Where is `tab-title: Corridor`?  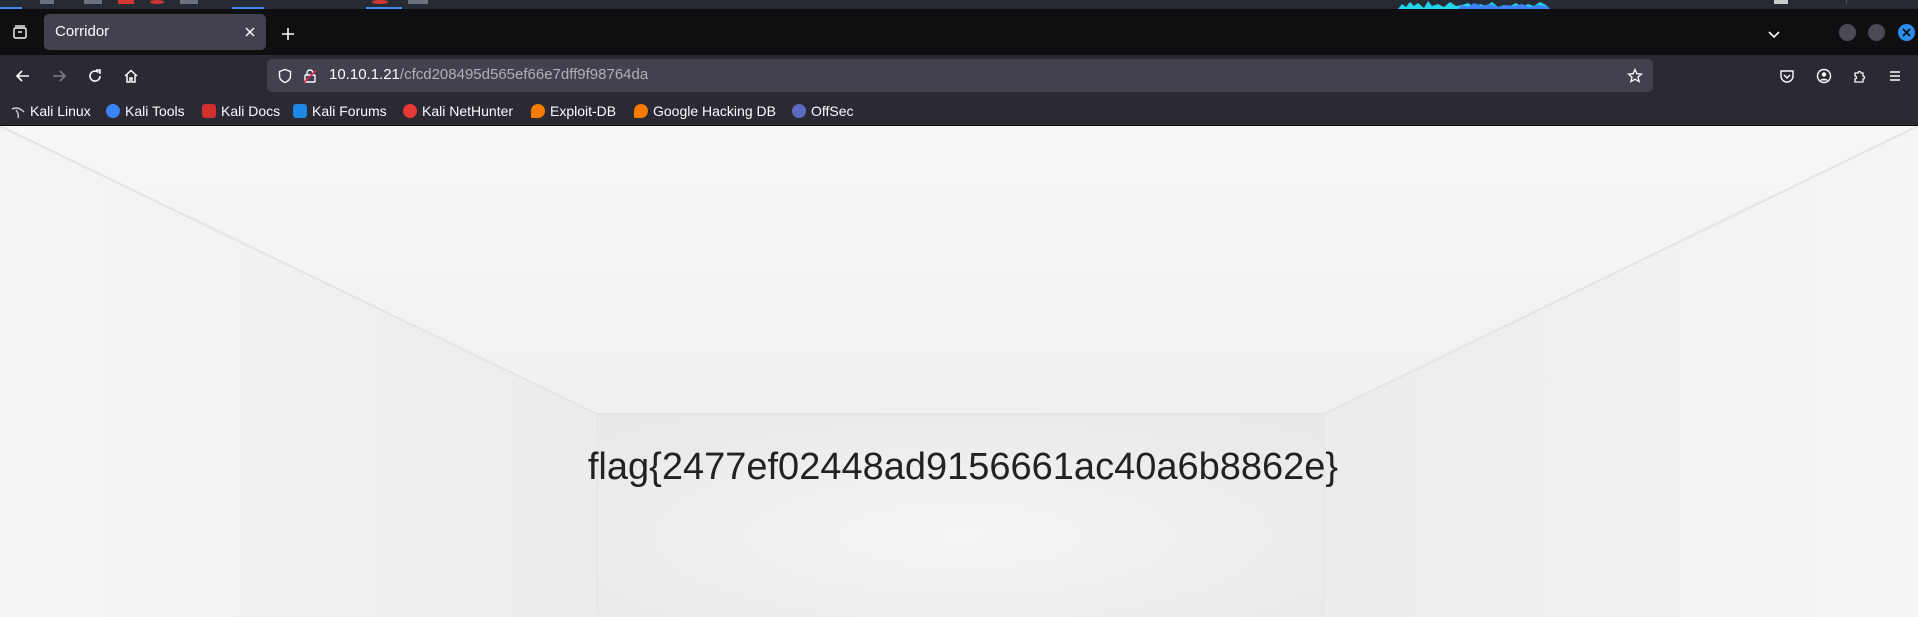 tab-title: Corridor is located at coordinates (82, 31).